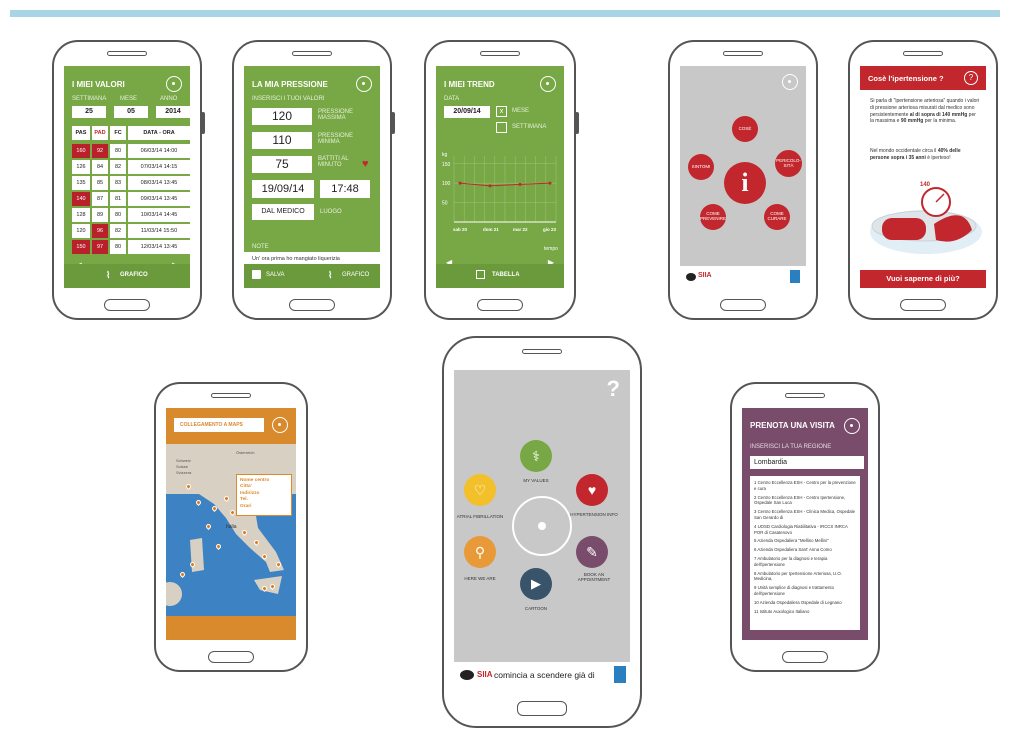 This screenshot has width=1012, height=746. What do you see at coordinates (100, 151) in the screenshot?
I see `table-cell: 92` at bounding box center [100, 151].